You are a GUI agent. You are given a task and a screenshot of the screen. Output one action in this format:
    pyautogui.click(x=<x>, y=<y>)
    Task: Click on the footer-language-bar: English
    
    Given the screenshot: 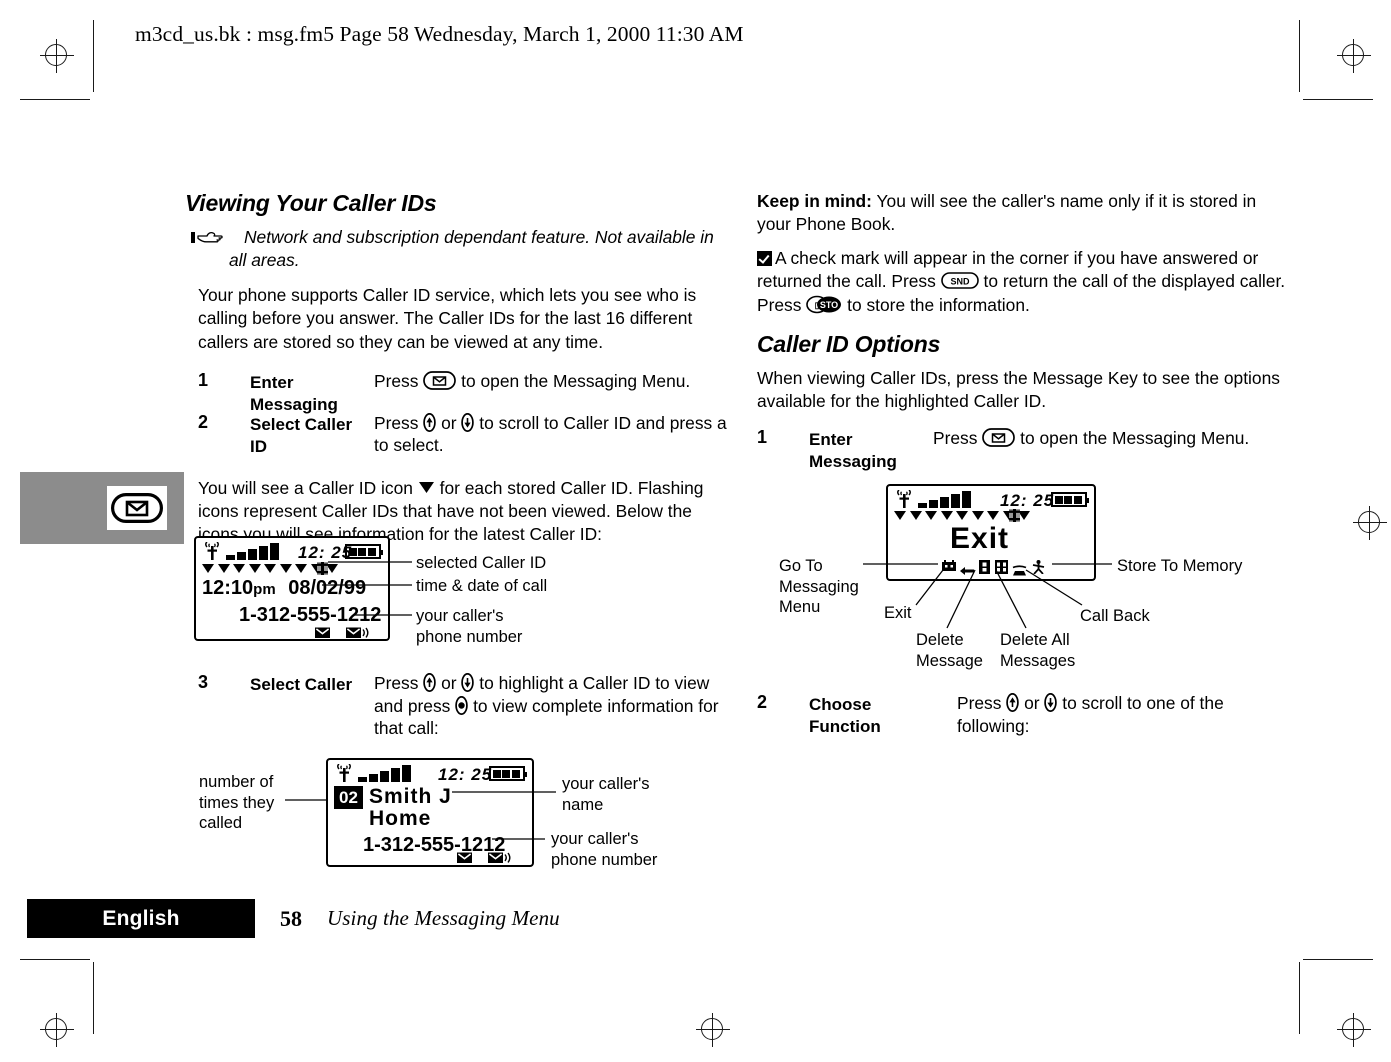 What is the action you would take?
    pyautogui.click(x=141, y=918)
    